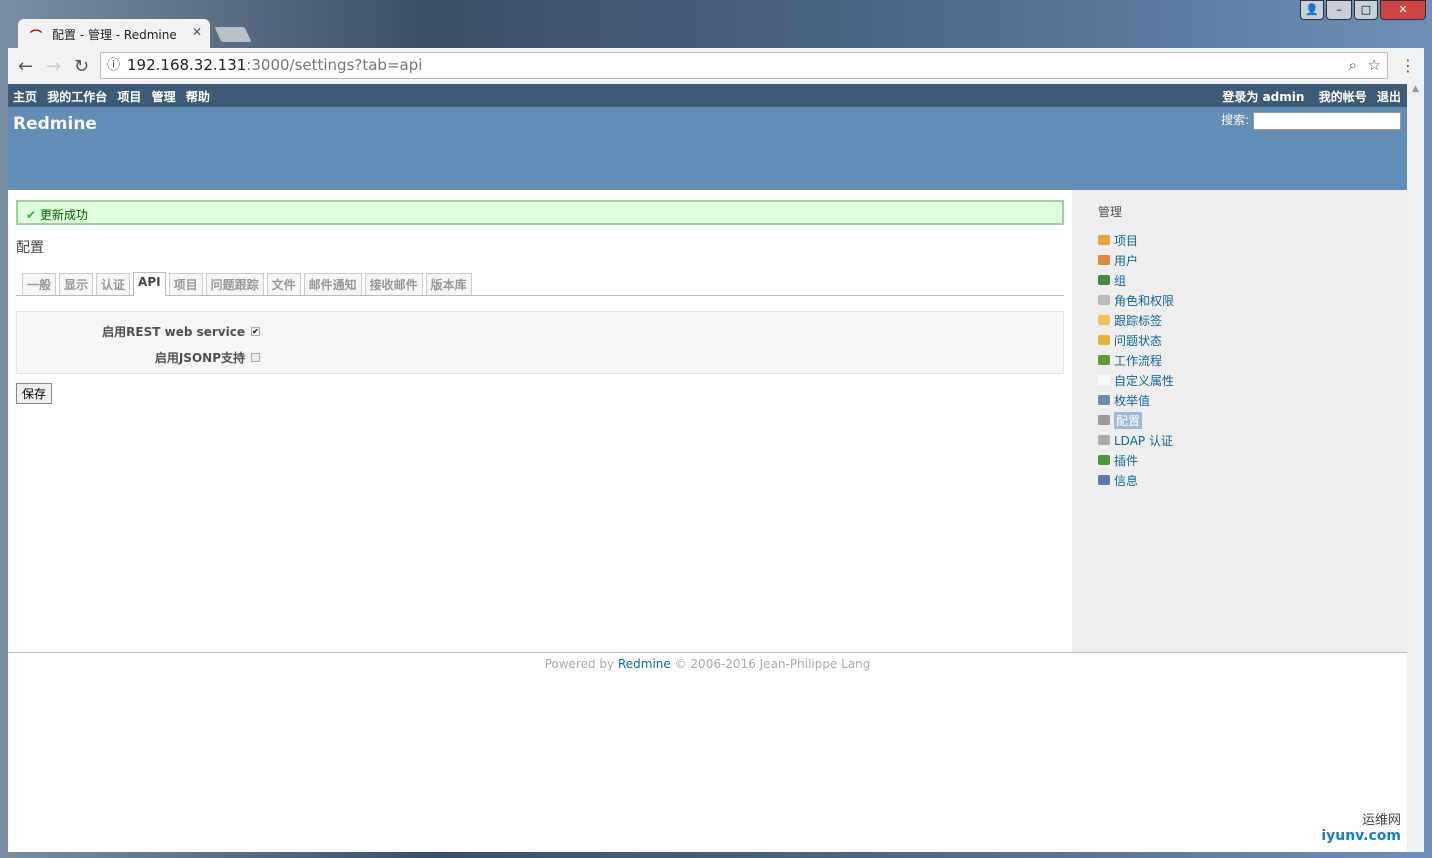  I want to click on sidebar-item-label: 角色和权限, so click(1144, 300).